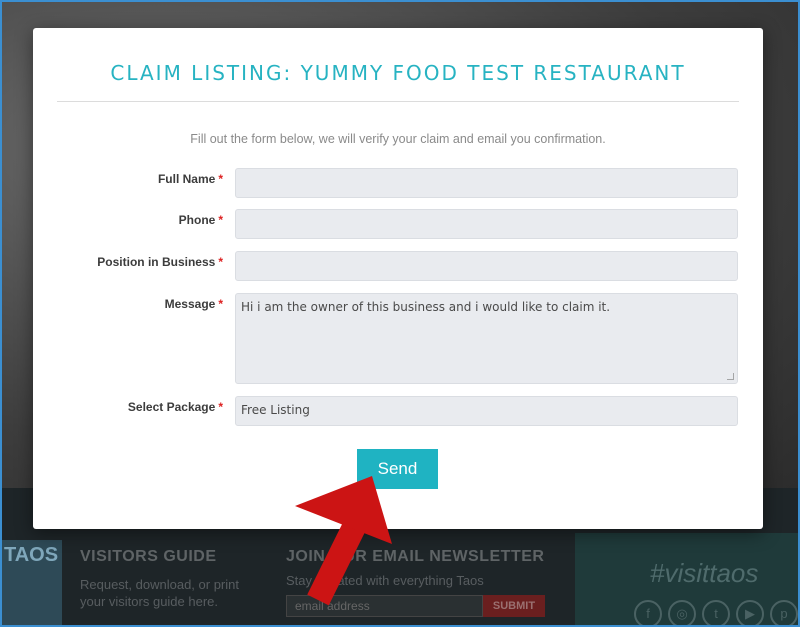 The height and width of the screenshot is (627, 800). What do you see at coordinates (190, 179) in the screenshot?
I see `full-name-label: Full Name *` at bounding box center [190, 179].